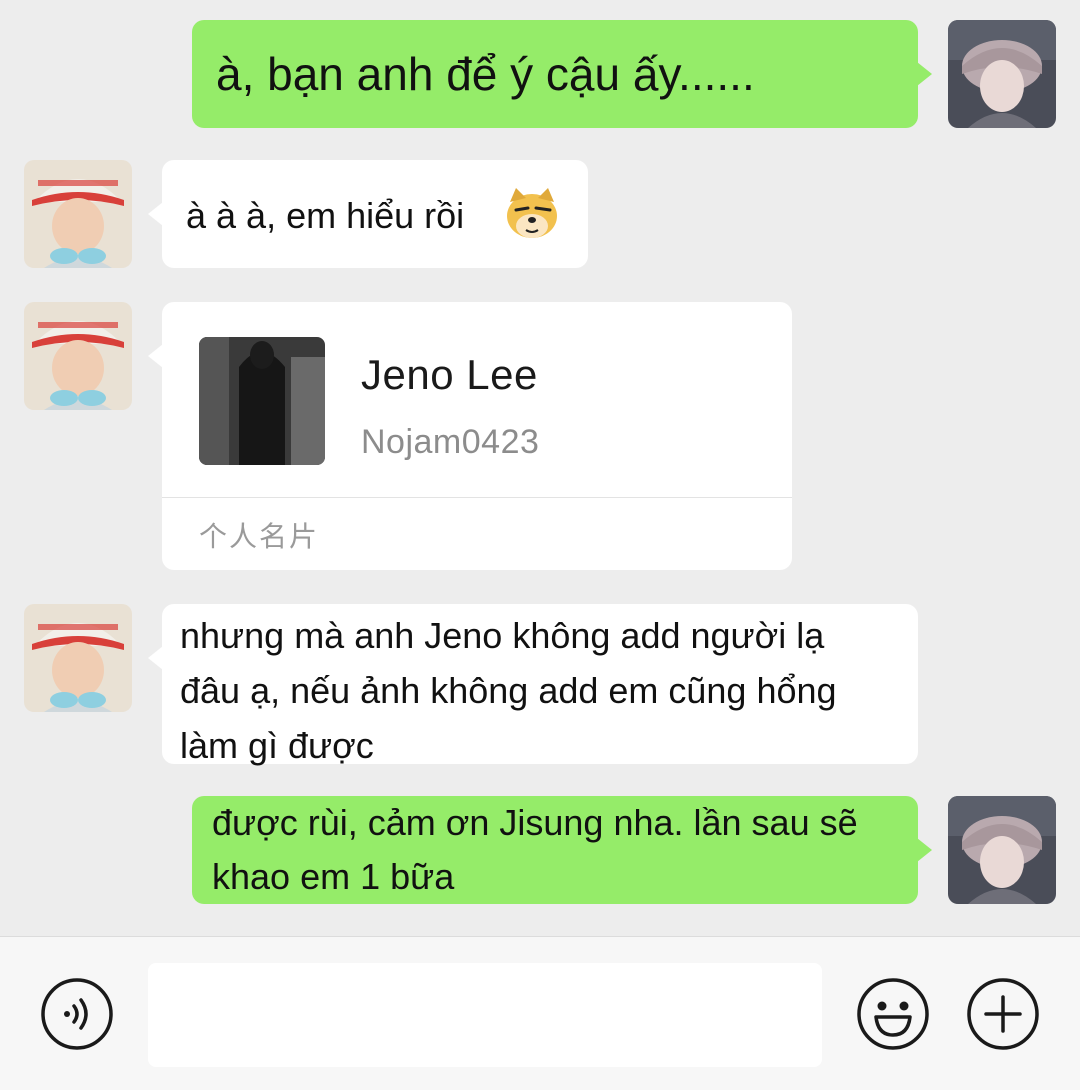 Image resolution: width=1080 pixels, height=1090 pixels. I want to click on plus-icon, so click(1003, 1014).